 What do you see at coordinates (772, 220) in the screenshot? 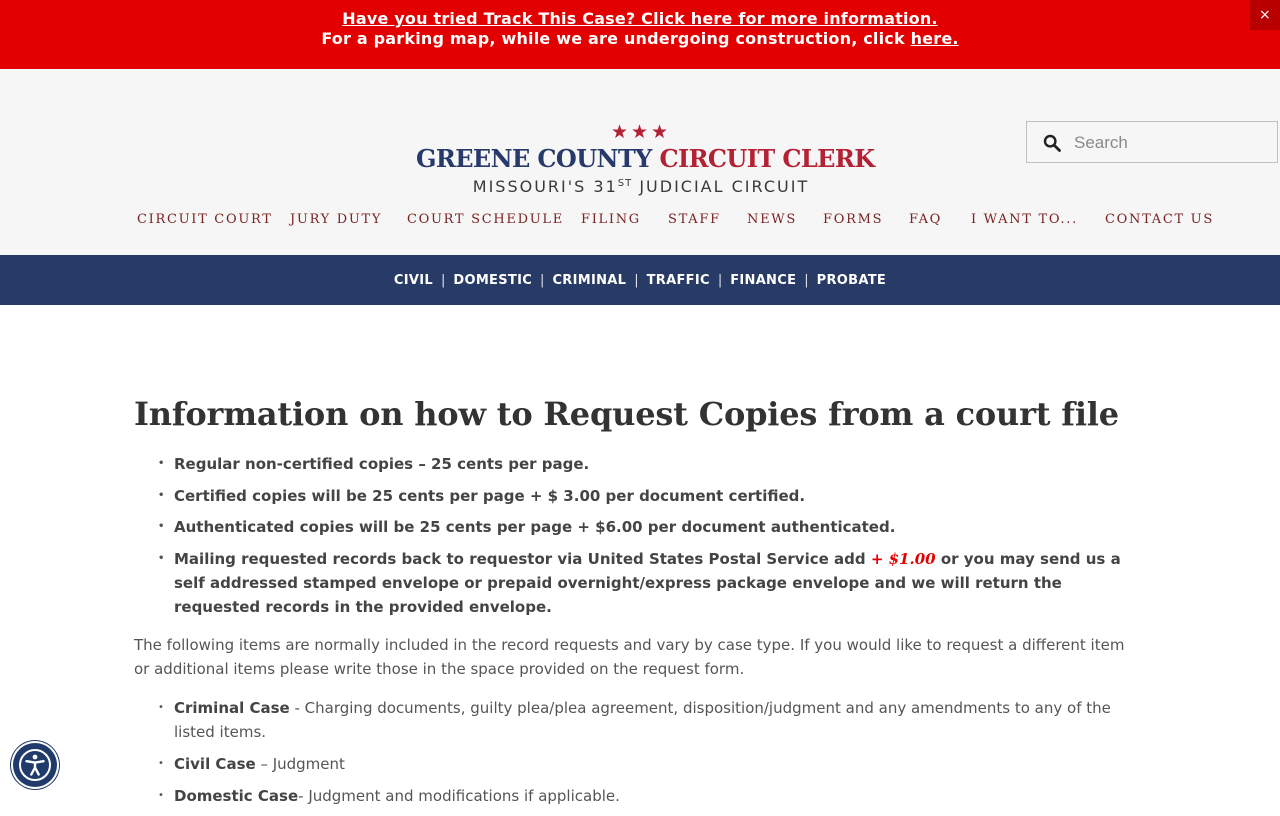
I see `nav-news: NEWS` at bounding box center [772, 220].